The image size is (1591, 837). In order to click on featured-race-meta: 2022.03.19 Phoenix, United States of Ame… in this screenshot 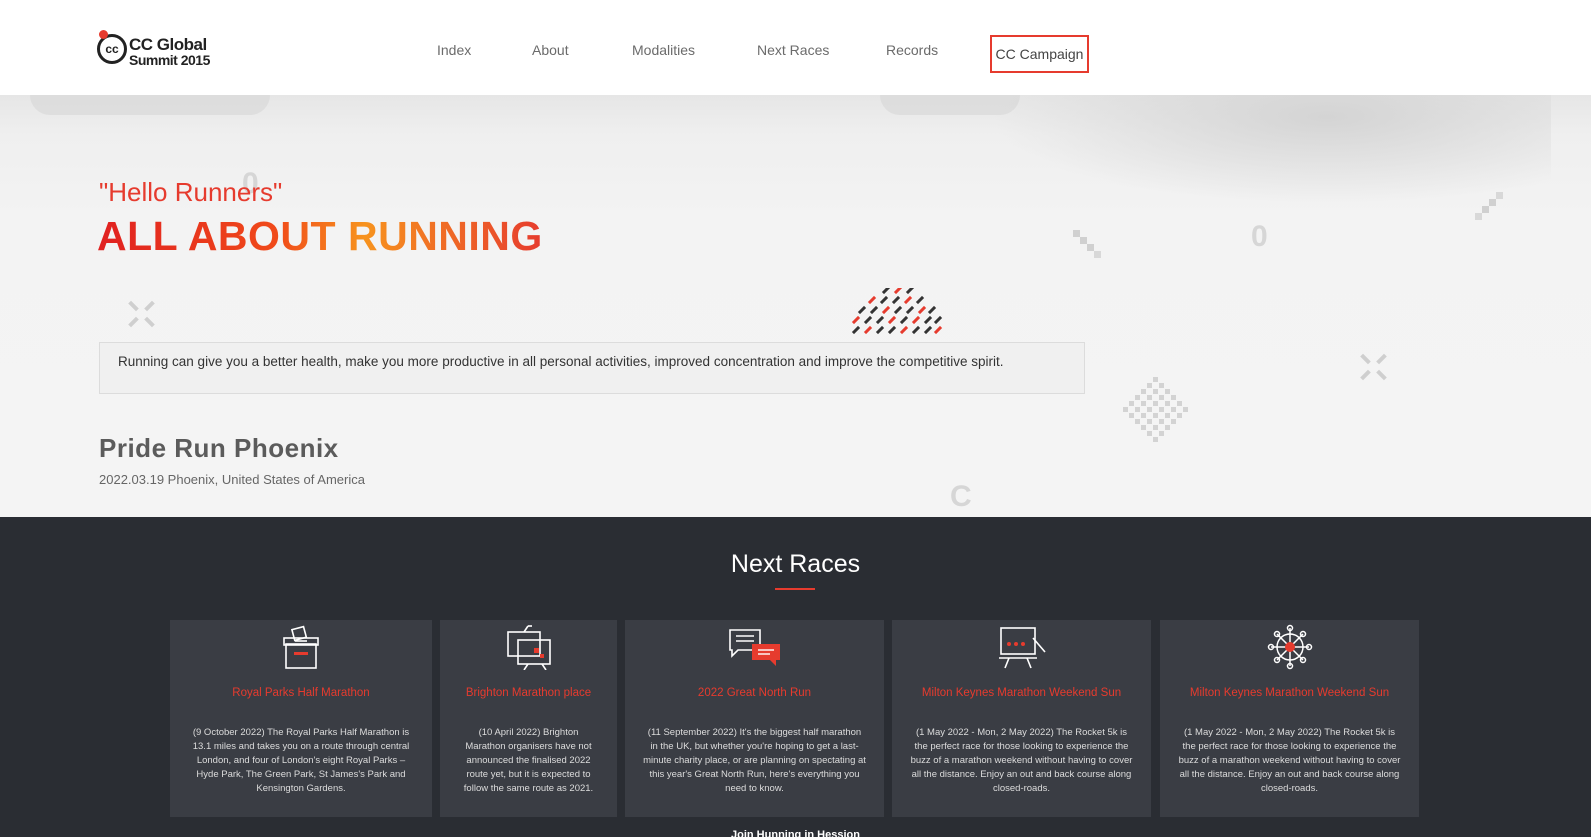, I will do `click(232, 479)`.